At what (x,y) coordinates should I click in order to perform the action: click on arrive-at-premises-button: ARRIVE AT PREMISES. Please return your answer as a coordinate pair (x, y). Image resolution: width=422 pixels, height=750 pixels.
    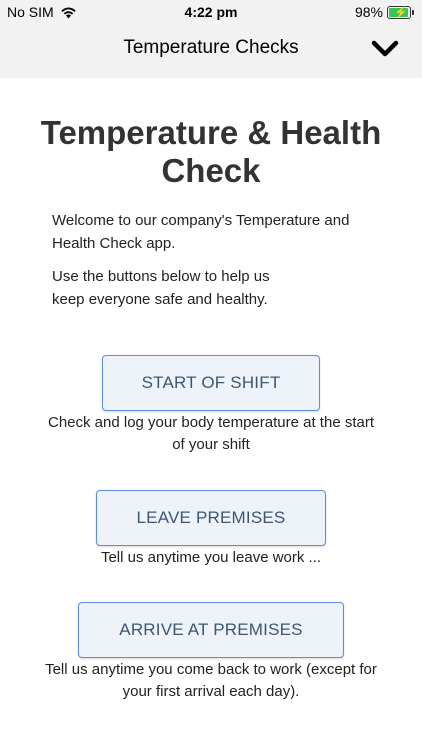
    Looking at the image, I should click on (211, 630).